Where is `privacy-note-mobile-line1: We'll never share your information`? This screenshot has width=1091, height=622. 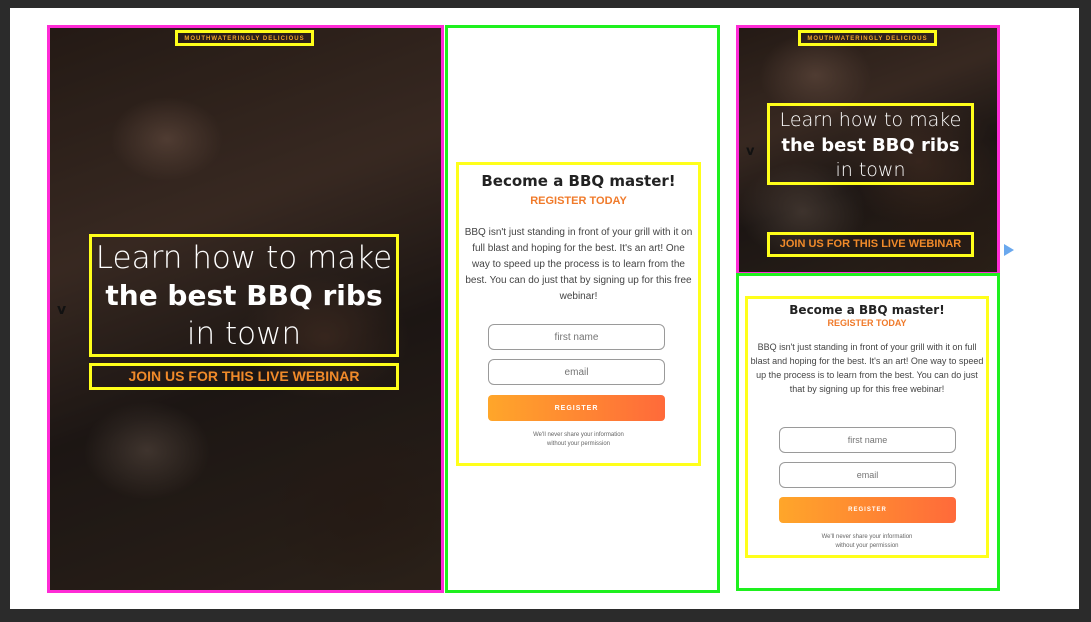 privacy-note-mobile-line1: We'll never share your information is located at coordinates (867, 537).